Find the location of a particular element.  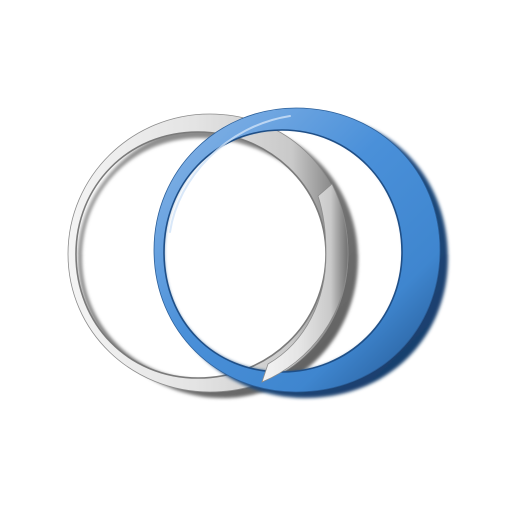

silver-ring-overlap is located at coordinates (305, 283).